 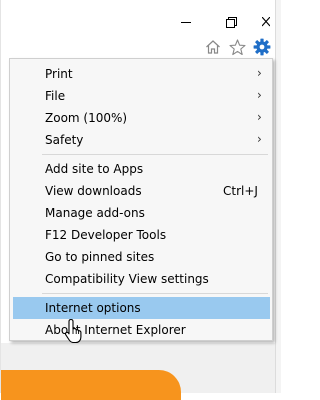 What do you see at coordinates (106, 235) in the screenshot?
I see `menu-item-label: F12 Developer Tools` at bounding box center [106, 235].